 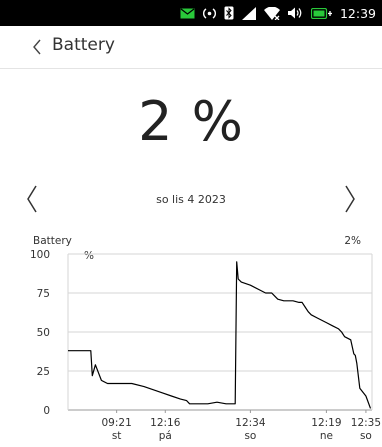 I want to click on x-tick-day-label: st, so click(x=117, y=436).